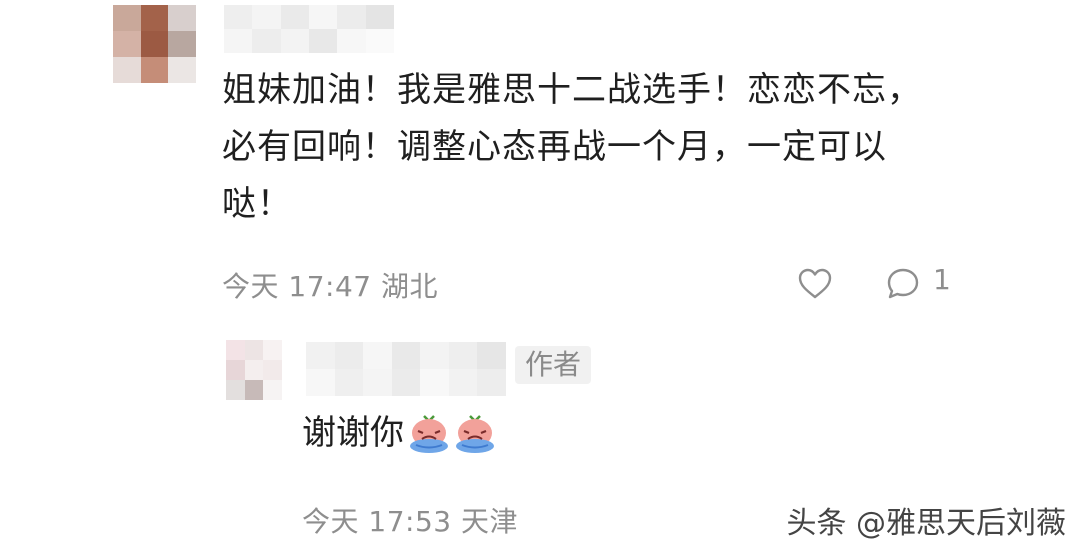 This screenshot has width=1080, height=547. I want to click on heart-outline-icon, so click(815, 284).